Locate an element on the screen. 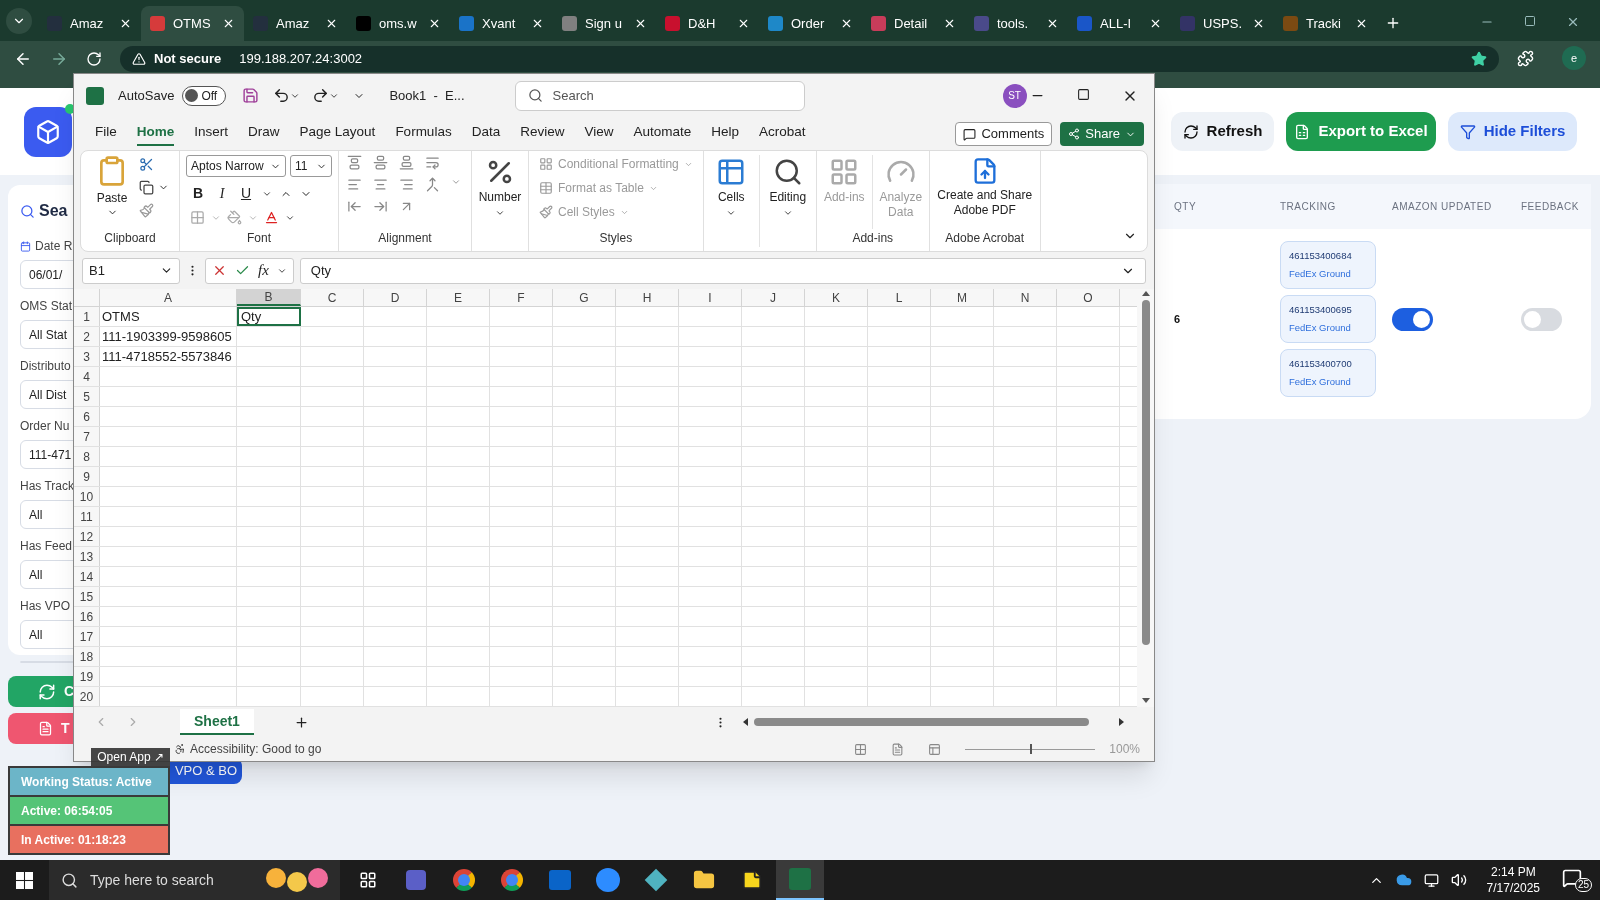 The height and width of the screenshot is (900, 1600). column-header: C is located at coordinates (332, 298).